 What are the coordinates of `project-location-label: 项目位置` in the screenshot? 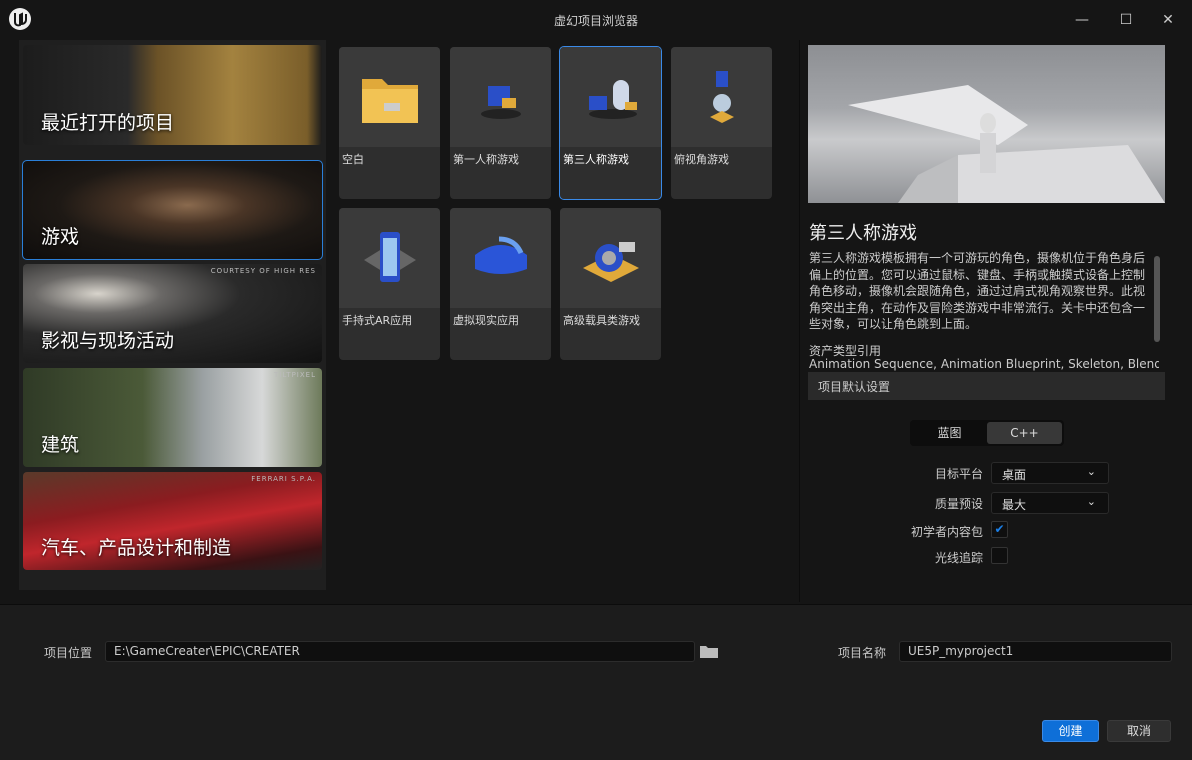 It's located at (68, 653).